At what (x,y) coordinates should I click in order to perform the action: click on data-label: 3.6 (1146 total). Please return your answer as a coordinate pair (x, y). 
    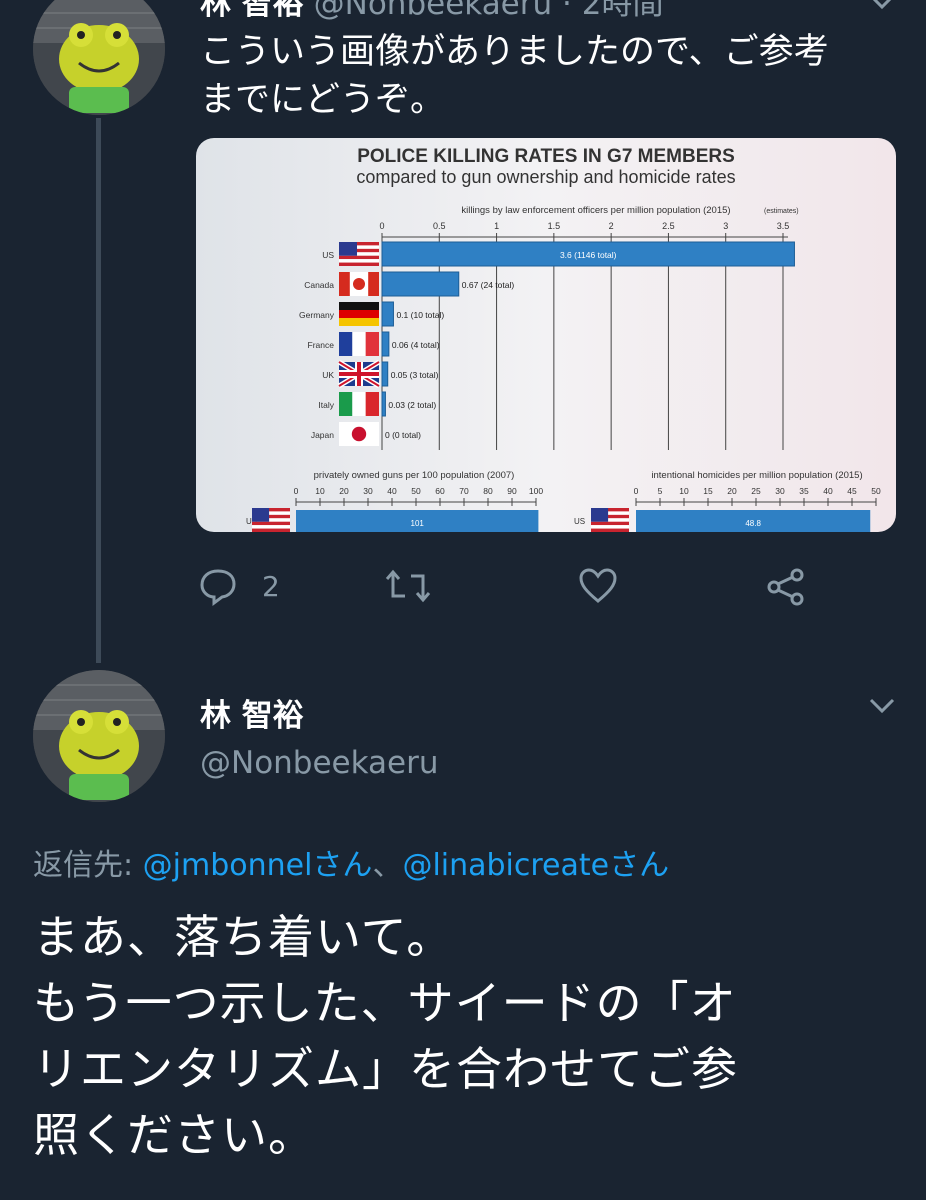
    Looking at the image, I should click on (588, 255).